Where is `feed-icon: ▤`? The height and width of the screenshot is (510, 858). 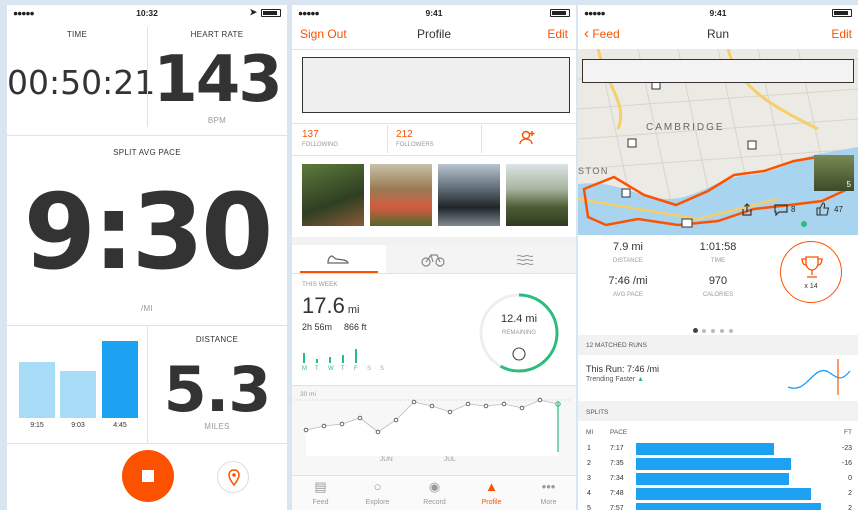 feed-icon: ▤ is located at coordinates (320, 487).